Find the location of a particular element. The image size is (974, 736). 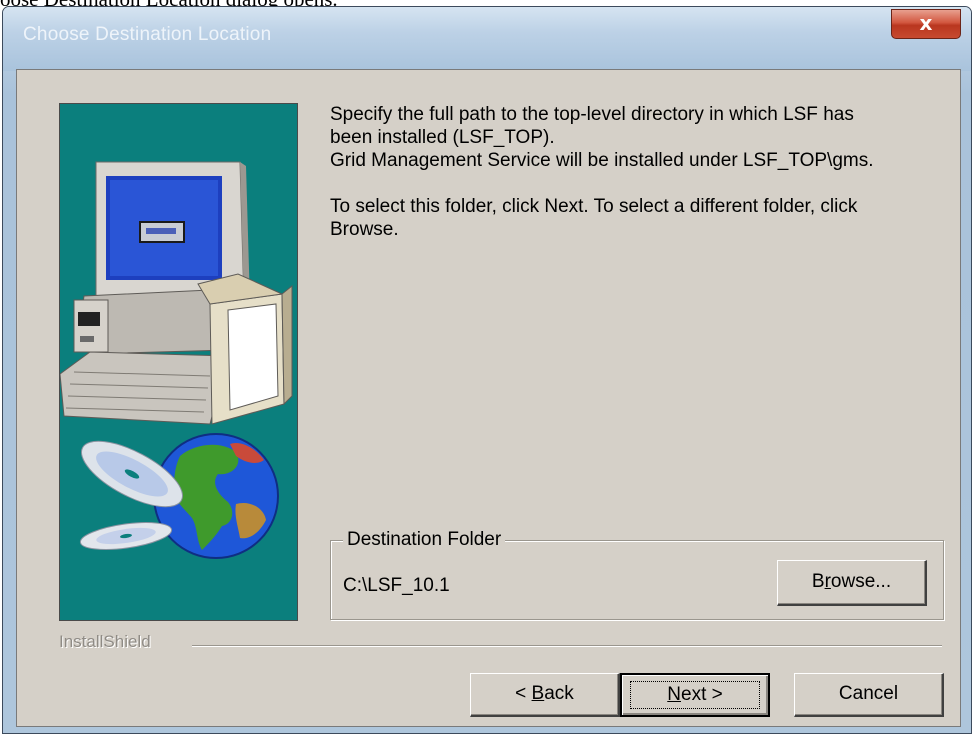

destination-path: C:\LSF_10.1 is located at coordinates (396, 585).